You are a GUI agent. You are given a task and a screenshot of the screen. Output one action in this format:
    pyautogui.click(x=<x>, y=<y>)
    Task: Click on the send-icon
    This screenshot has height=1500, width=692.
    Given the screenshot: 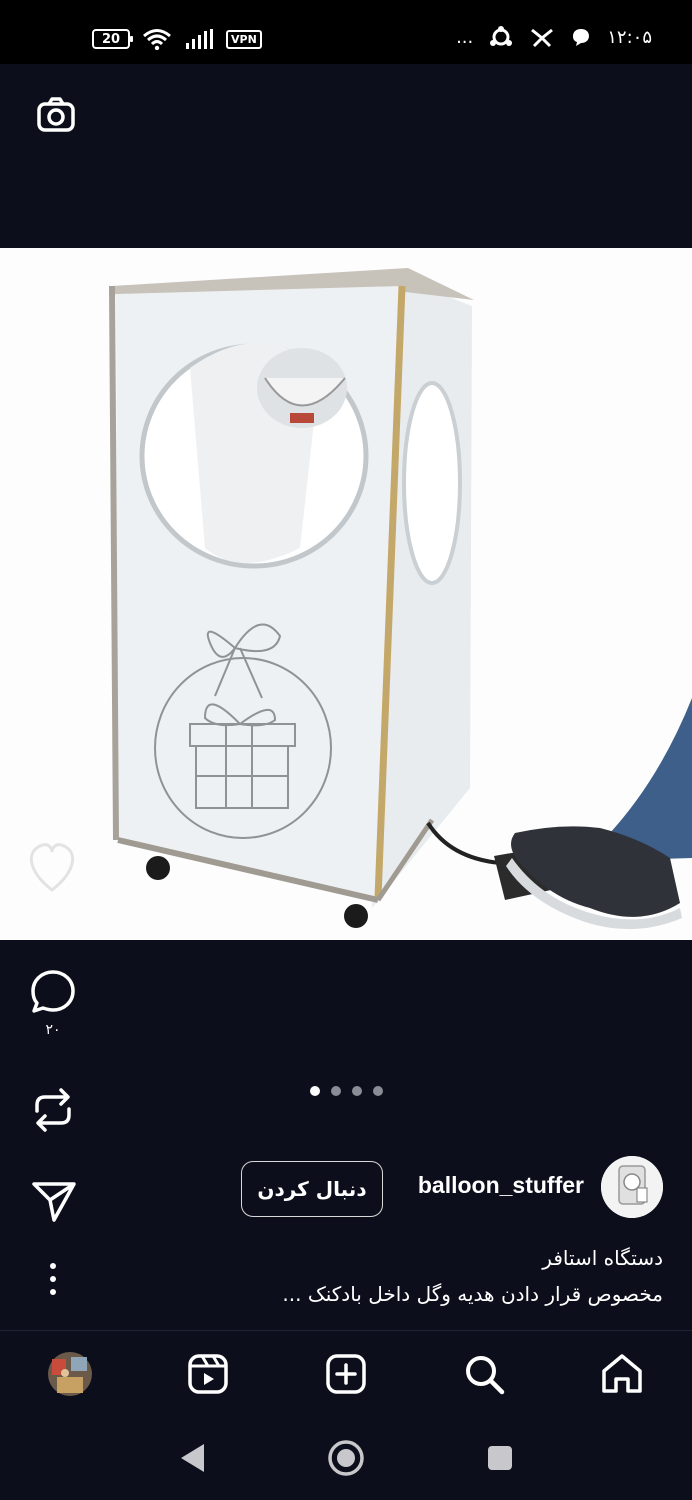 What is the action you would take?
    pyautogui.click(x=54, y=1202)
    